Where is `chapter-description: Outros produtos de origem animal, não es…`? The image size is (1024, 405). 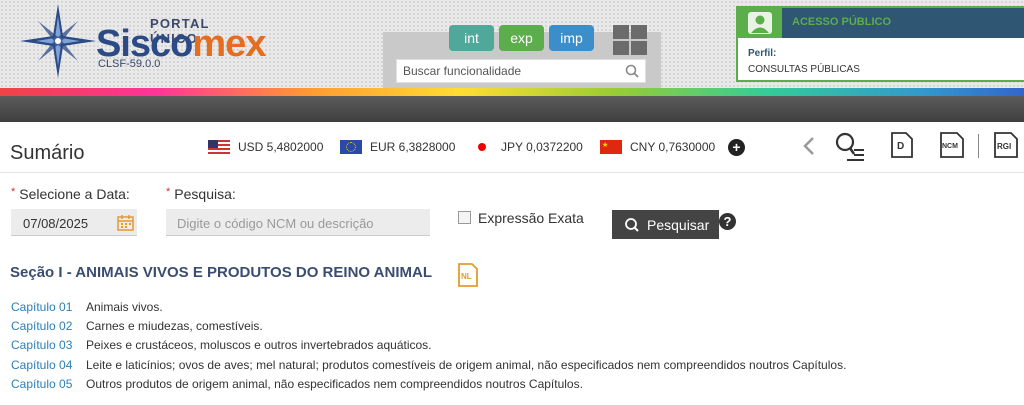
chapter-description: Outros produtos de origem animal, não es… is located at coordinates (334, 384).